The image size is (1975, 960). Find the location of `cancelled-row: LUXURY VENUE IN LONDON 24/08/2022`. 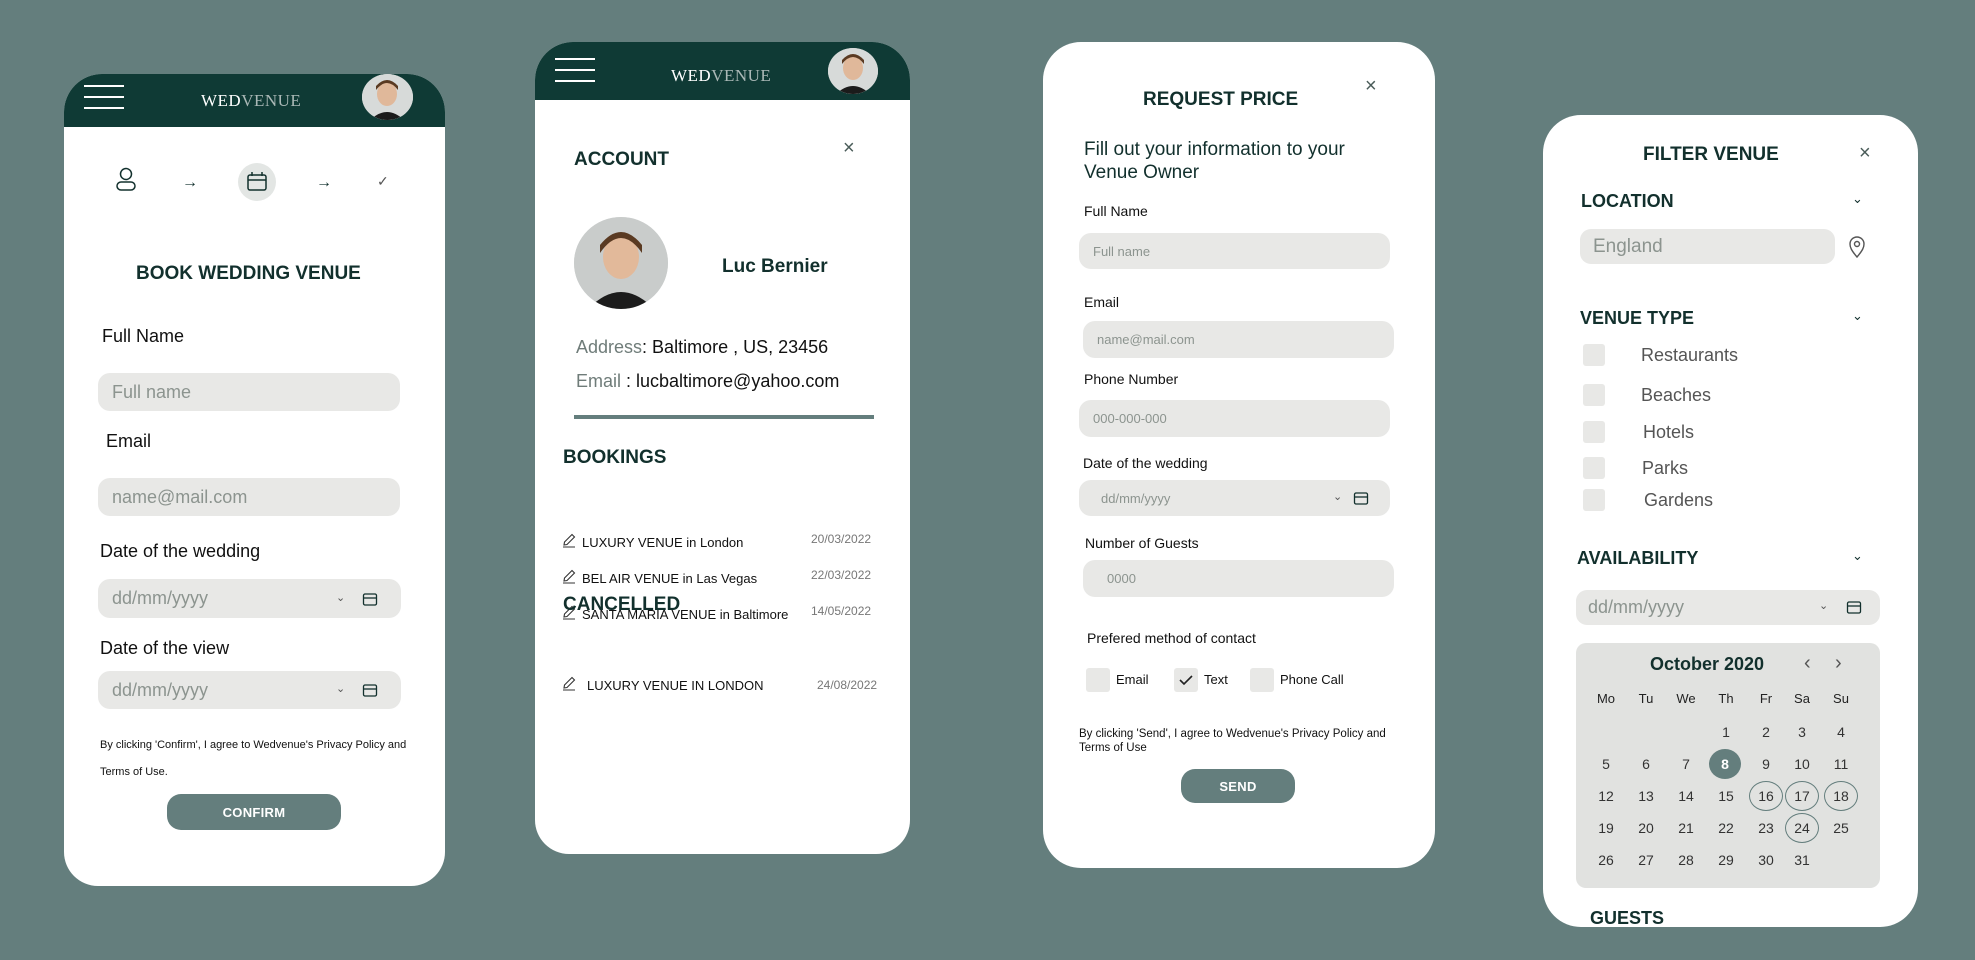

cancelled-row: LUXURY VENUE IN LONDON 24/08/2022 is located at coordinates (726, 685).